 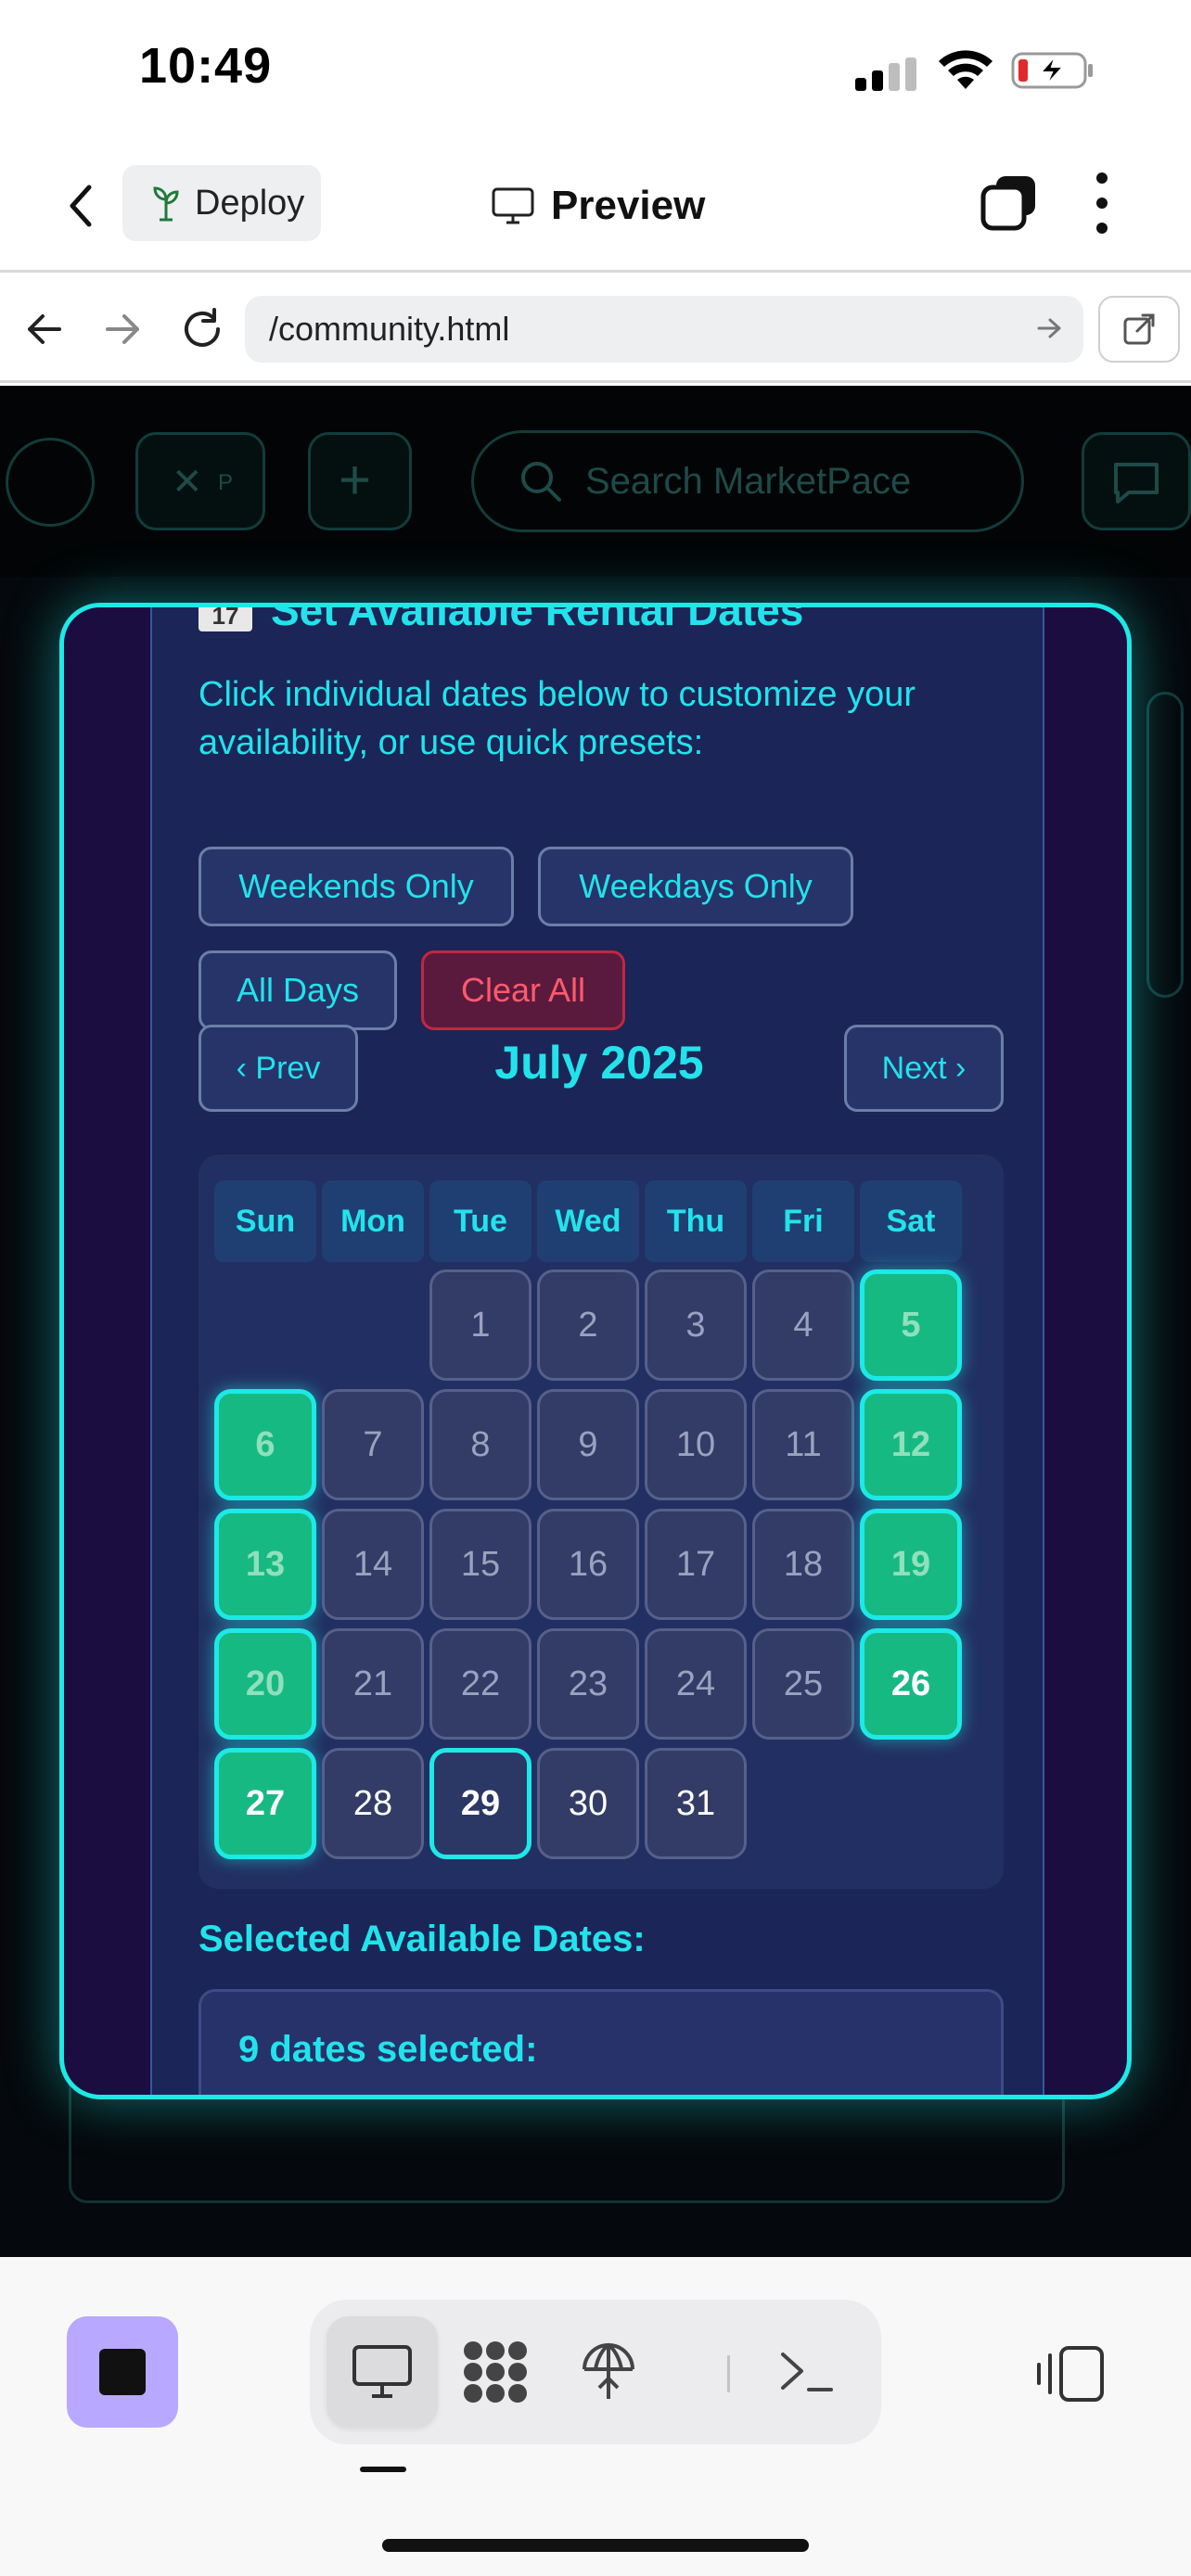 I want to click on calendar-day: 1, so click(x=480, y=1325).